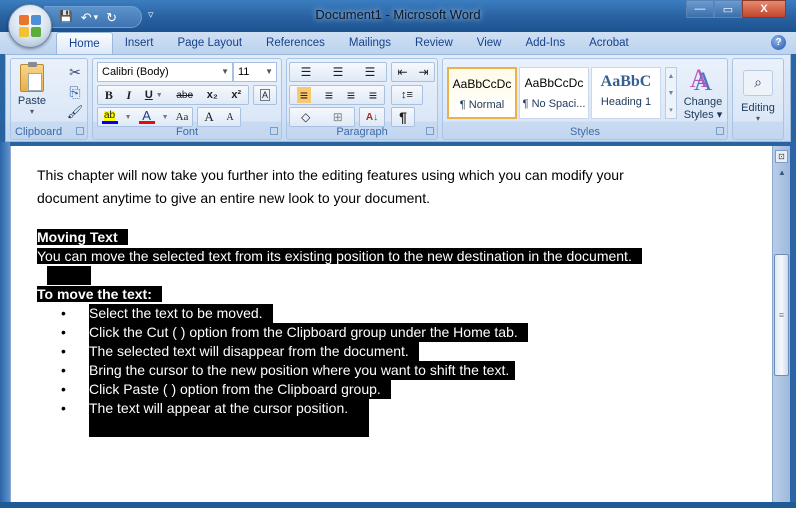  What do you see at coordinates (609, 43) in the screenshot?
I see `tab-acrobat: Acrobat` at bounding box center [609, 43].